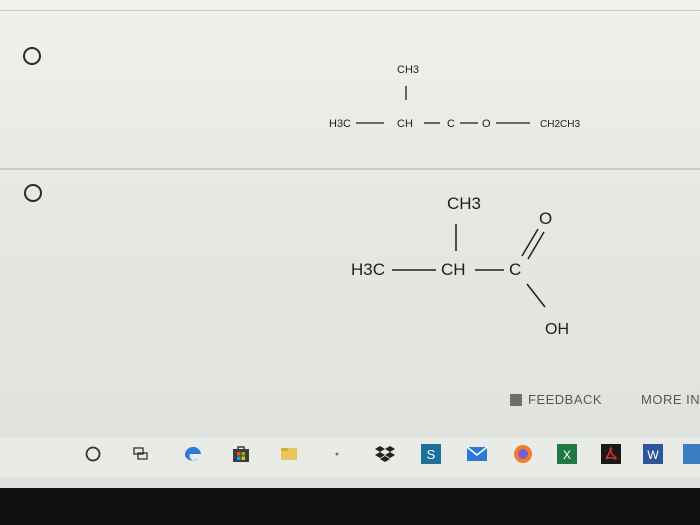 The width and height of the screenshot is (700, 525). I want to click on search-icon, so click(93, 454).